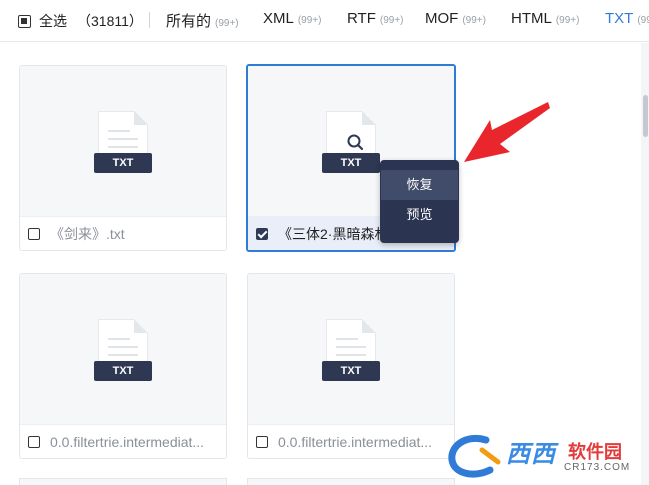 The width and height of the screenshot is (649, 485). Describe the element at coordinates (643, 20) in the screenshot. I see `tab-txt-count: (99` at that location.